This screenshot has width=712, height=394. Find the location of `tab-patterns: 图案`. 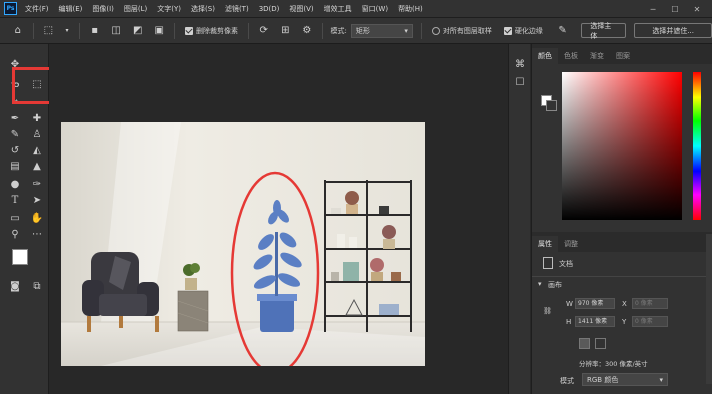

tab-patterns: 图案 is located at coordinates (623, 56).